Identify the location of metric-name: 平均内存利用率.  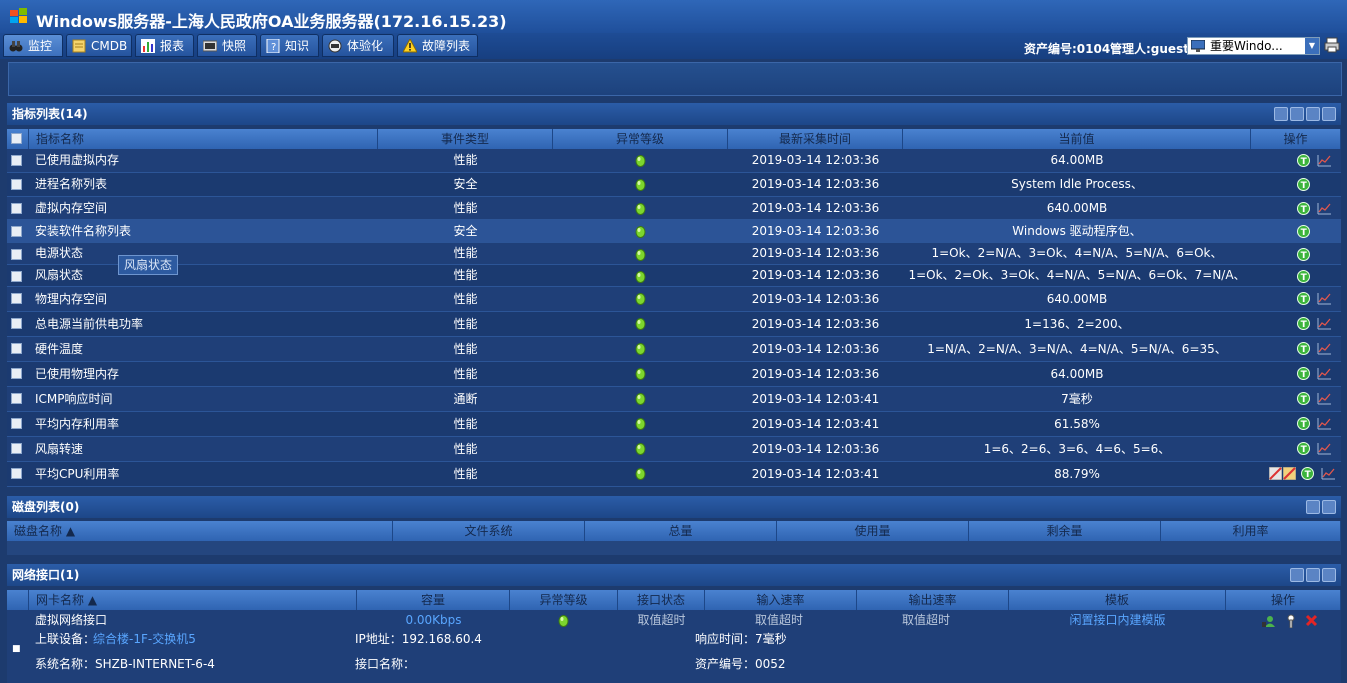
(77, 423).